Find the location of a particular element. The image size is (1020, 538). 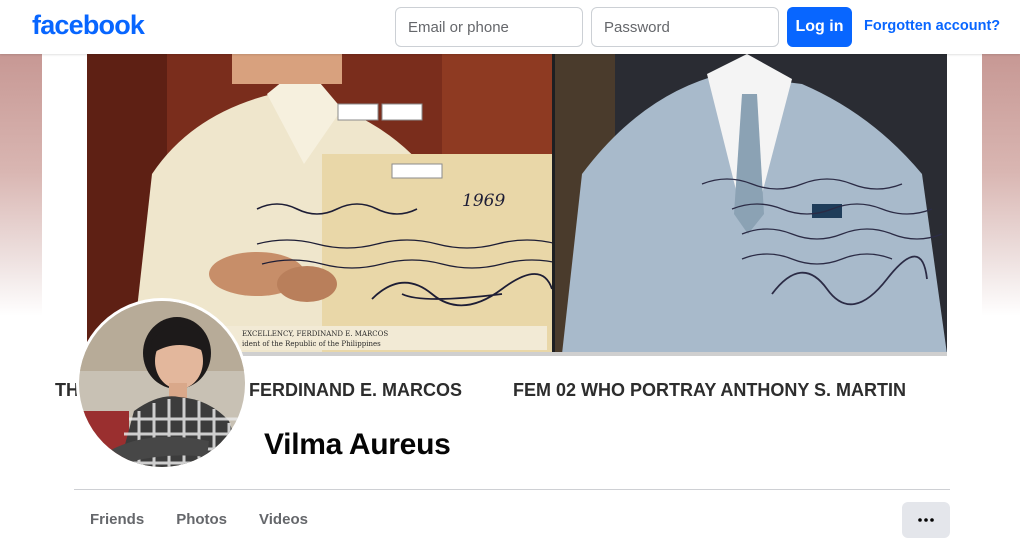

cover-caption-left: FERDINAND E. MARCOS is located at coordinates (355, 390).